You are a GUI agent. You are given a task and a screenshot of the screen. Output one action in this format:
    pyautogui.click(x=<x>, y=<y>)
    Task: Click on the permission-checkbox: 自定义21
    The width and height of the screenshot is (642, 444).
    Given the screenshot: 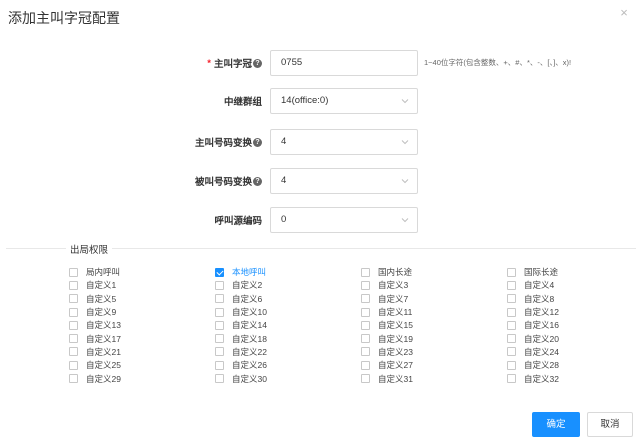 What is the action you would take?
    pyautogui.click(x=142, y=352)
    